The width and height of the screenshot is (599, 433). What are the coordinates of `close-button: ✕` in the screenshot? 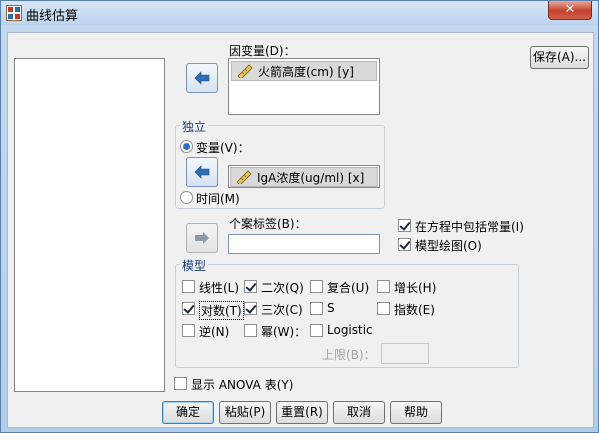 It's located at (570, 10).